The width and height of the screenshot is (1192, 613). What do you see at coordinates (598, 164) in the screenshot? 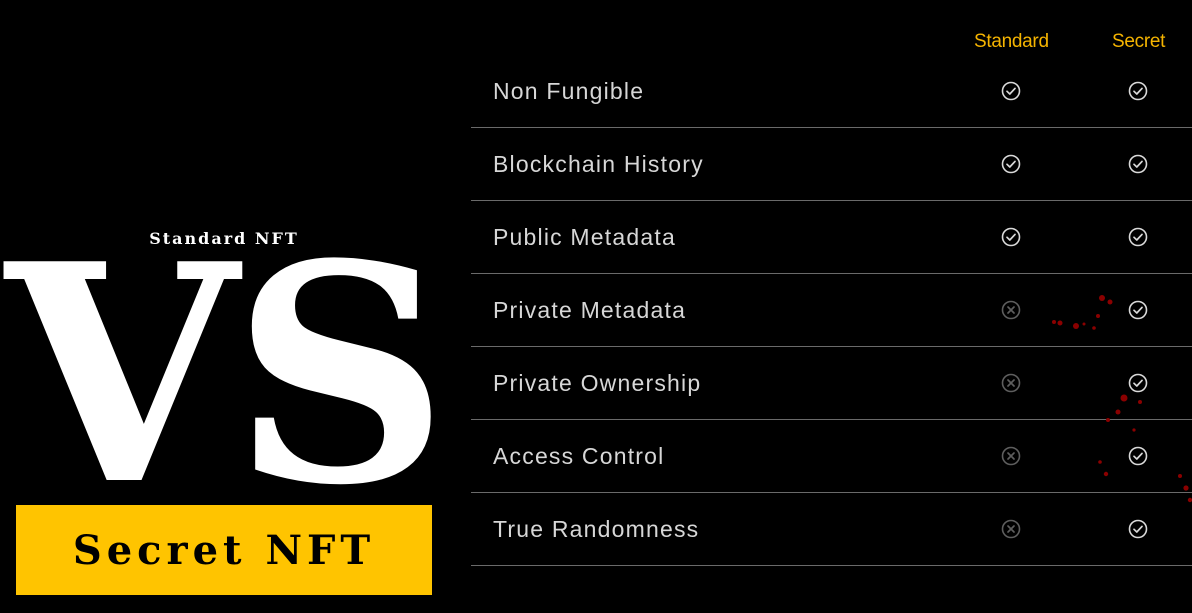
I see `row-label: Blockchain History` at bounding box center [598, 164].